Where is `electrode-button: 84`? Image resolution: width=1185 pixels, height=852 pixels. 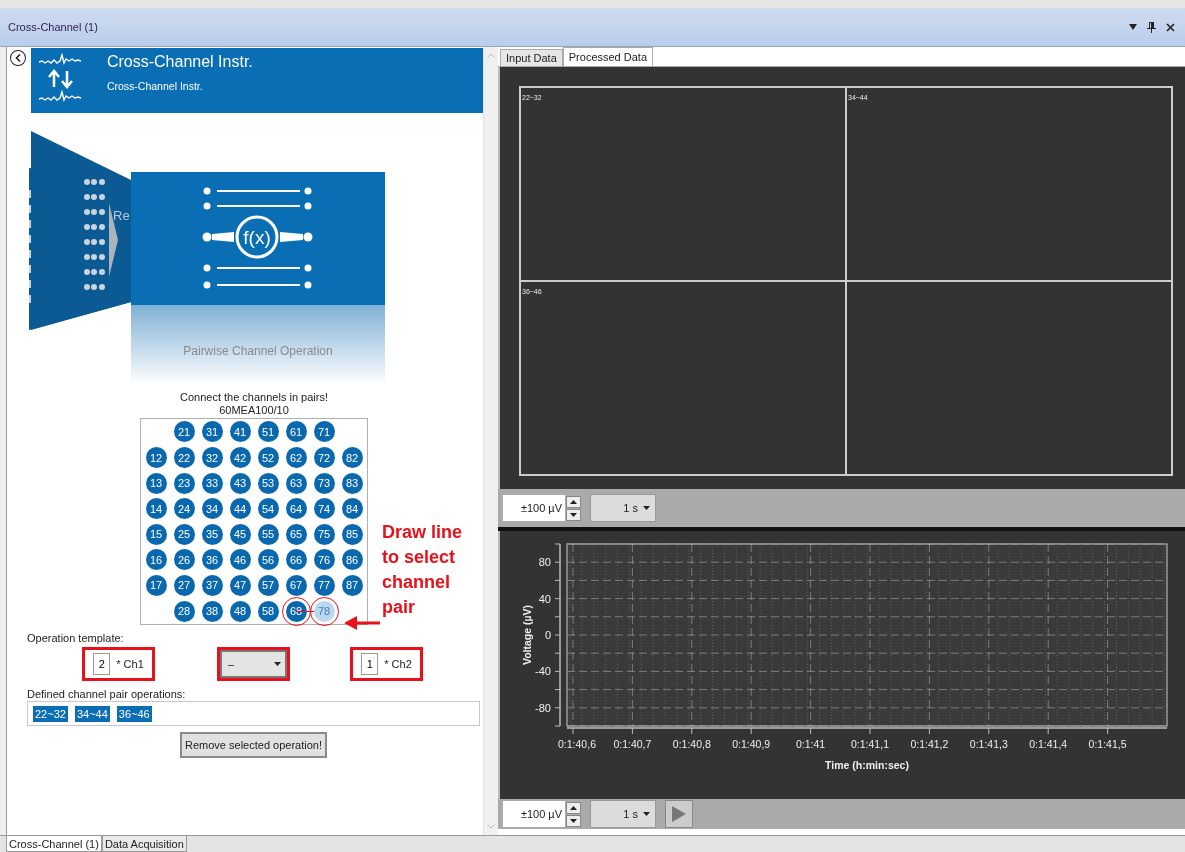 electrode-button: 84 is located at coordinates (352, 509).